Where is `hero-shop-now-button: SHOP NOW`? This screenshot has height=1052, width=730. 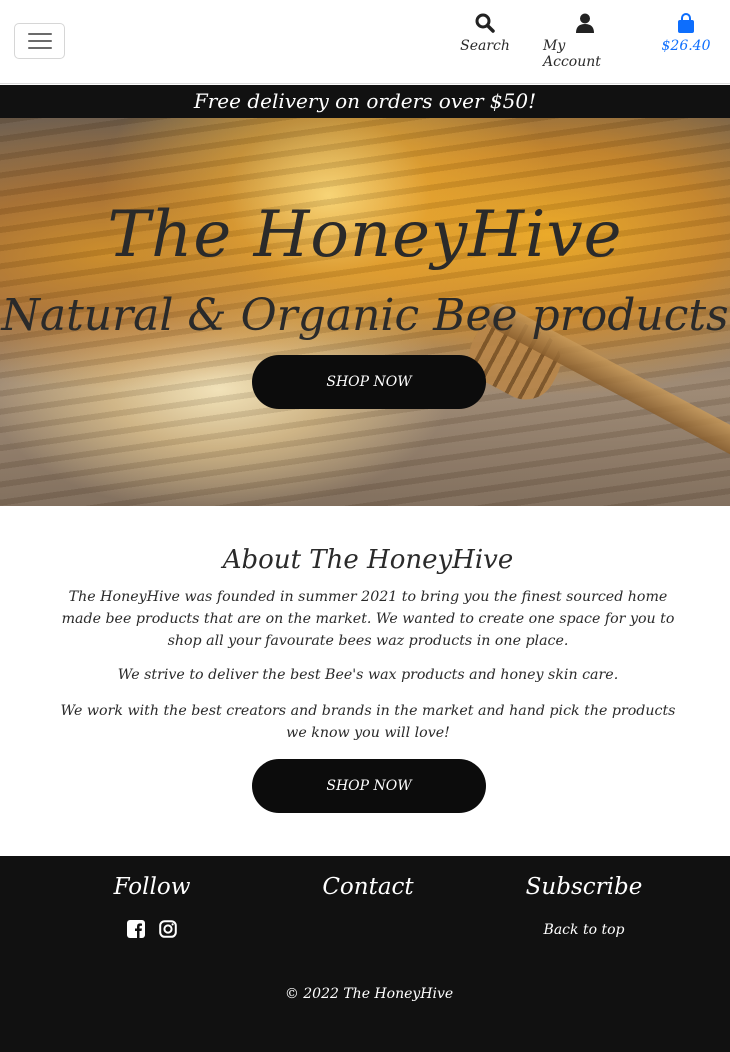
hero-shop-now-button: SHOP NOW is located at coordinates (369, 382).